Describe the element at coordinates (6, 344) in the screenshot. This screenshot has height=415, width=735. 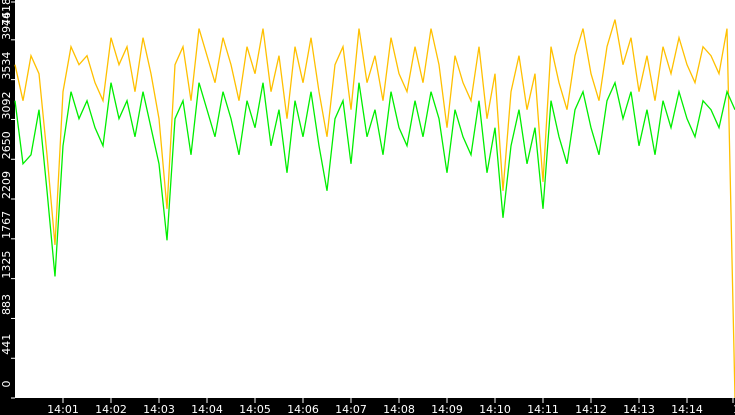
I see `y-tick-label: 441` at that location.